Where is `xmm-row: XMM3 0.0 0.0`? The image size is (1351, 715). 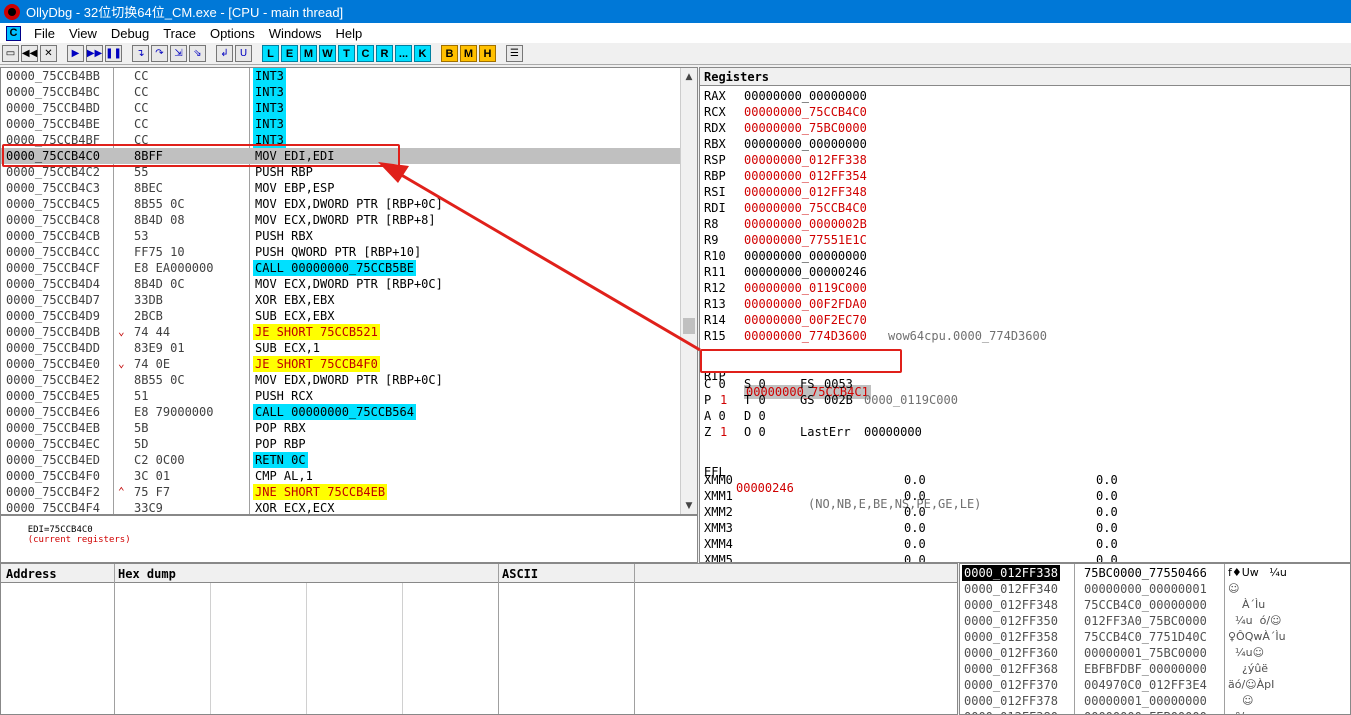 xmm-row: XMM3 0.0 0.0 is located at coordinates (1025, 528).